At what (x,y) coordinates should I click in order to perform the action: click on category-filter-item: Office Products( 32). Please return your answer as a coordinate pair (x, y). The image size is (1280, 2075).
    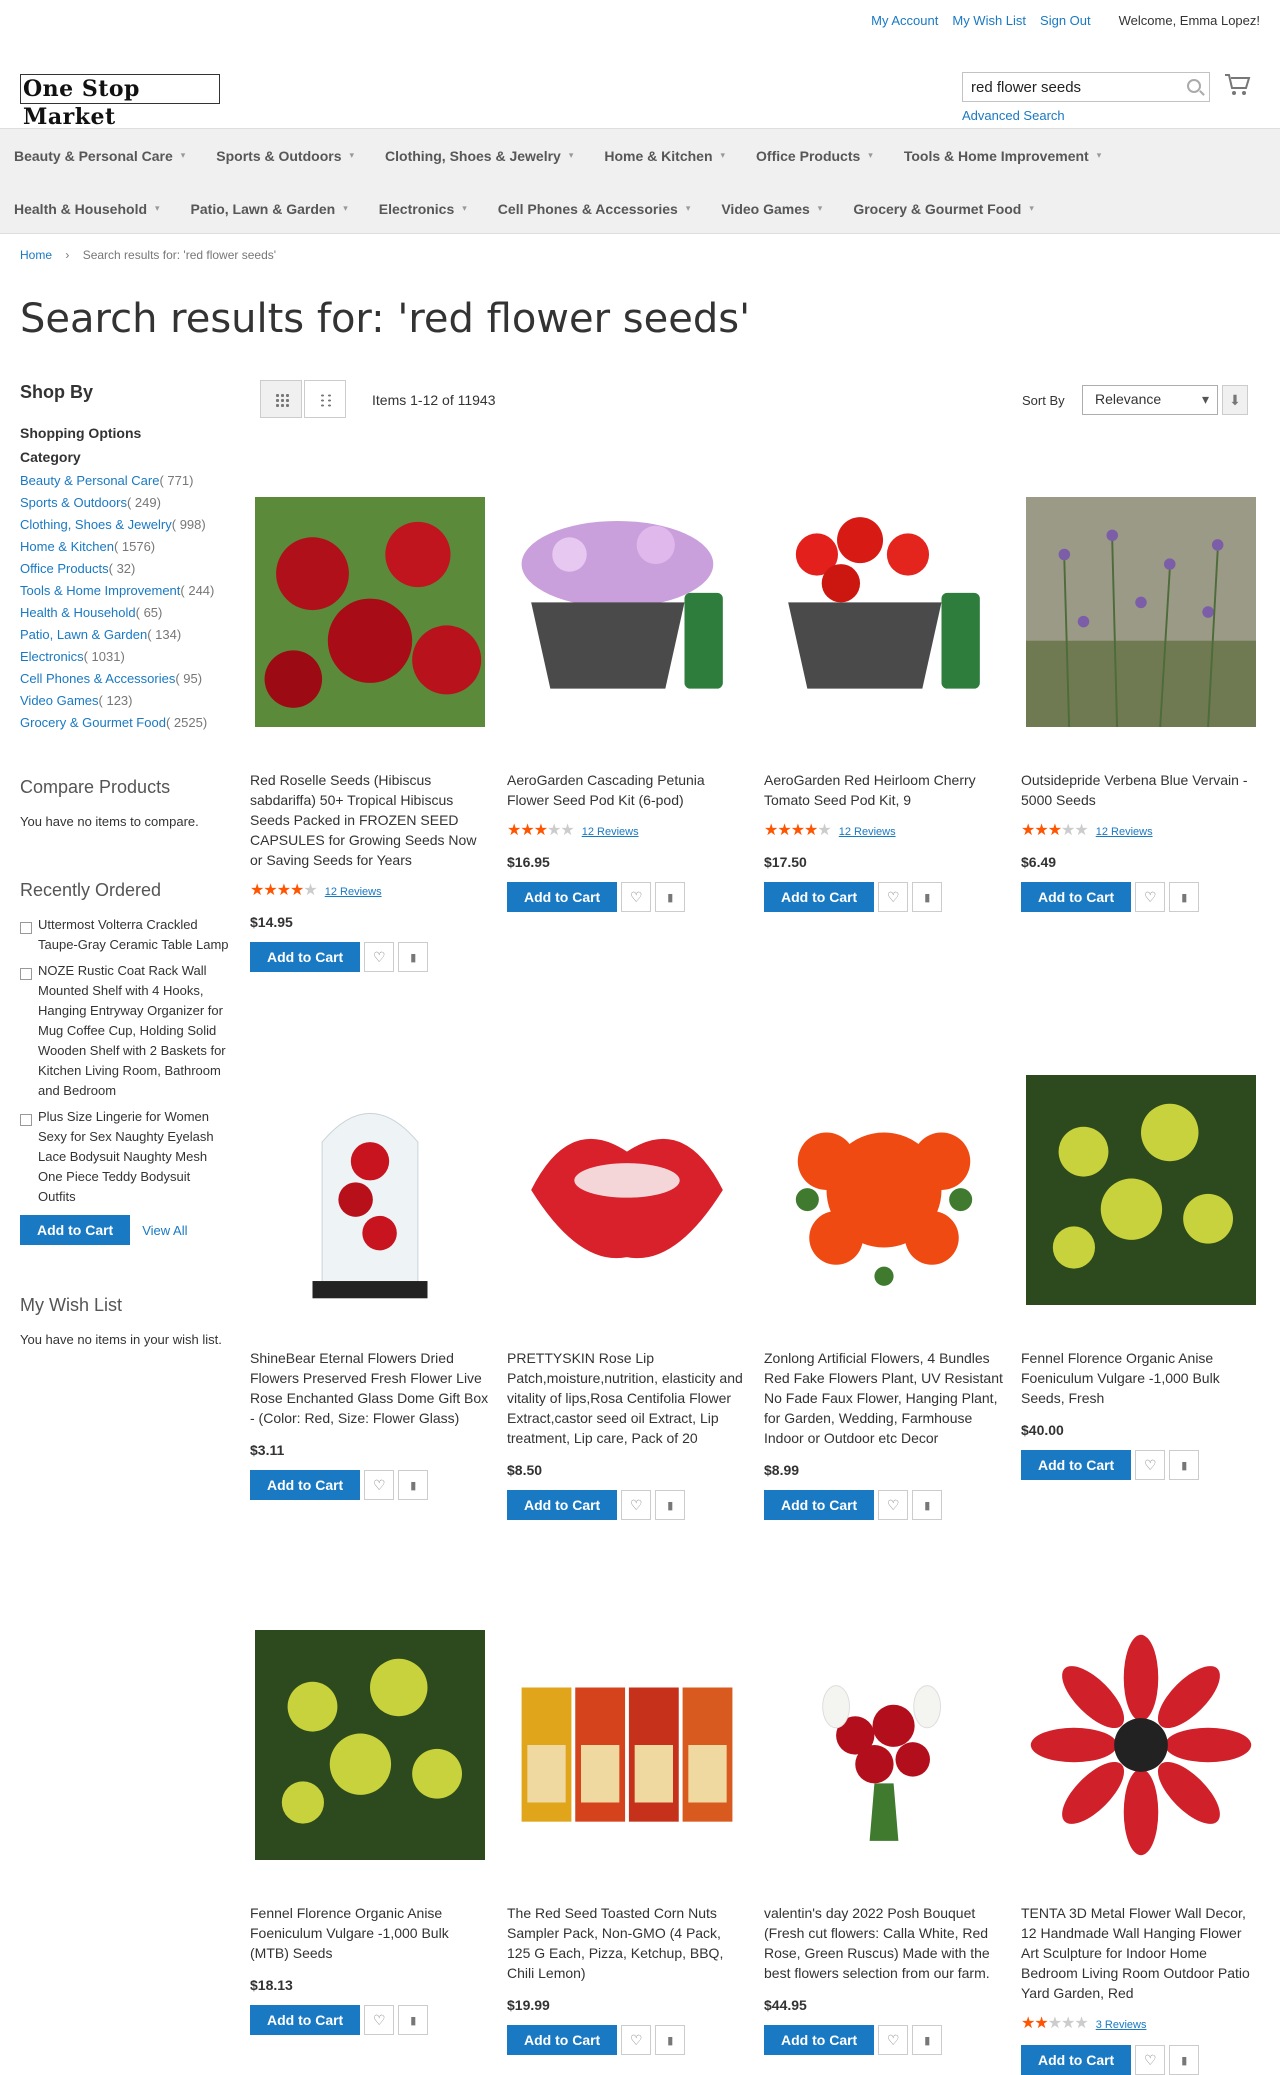
    Looking at the image, I should click on (125, 569).